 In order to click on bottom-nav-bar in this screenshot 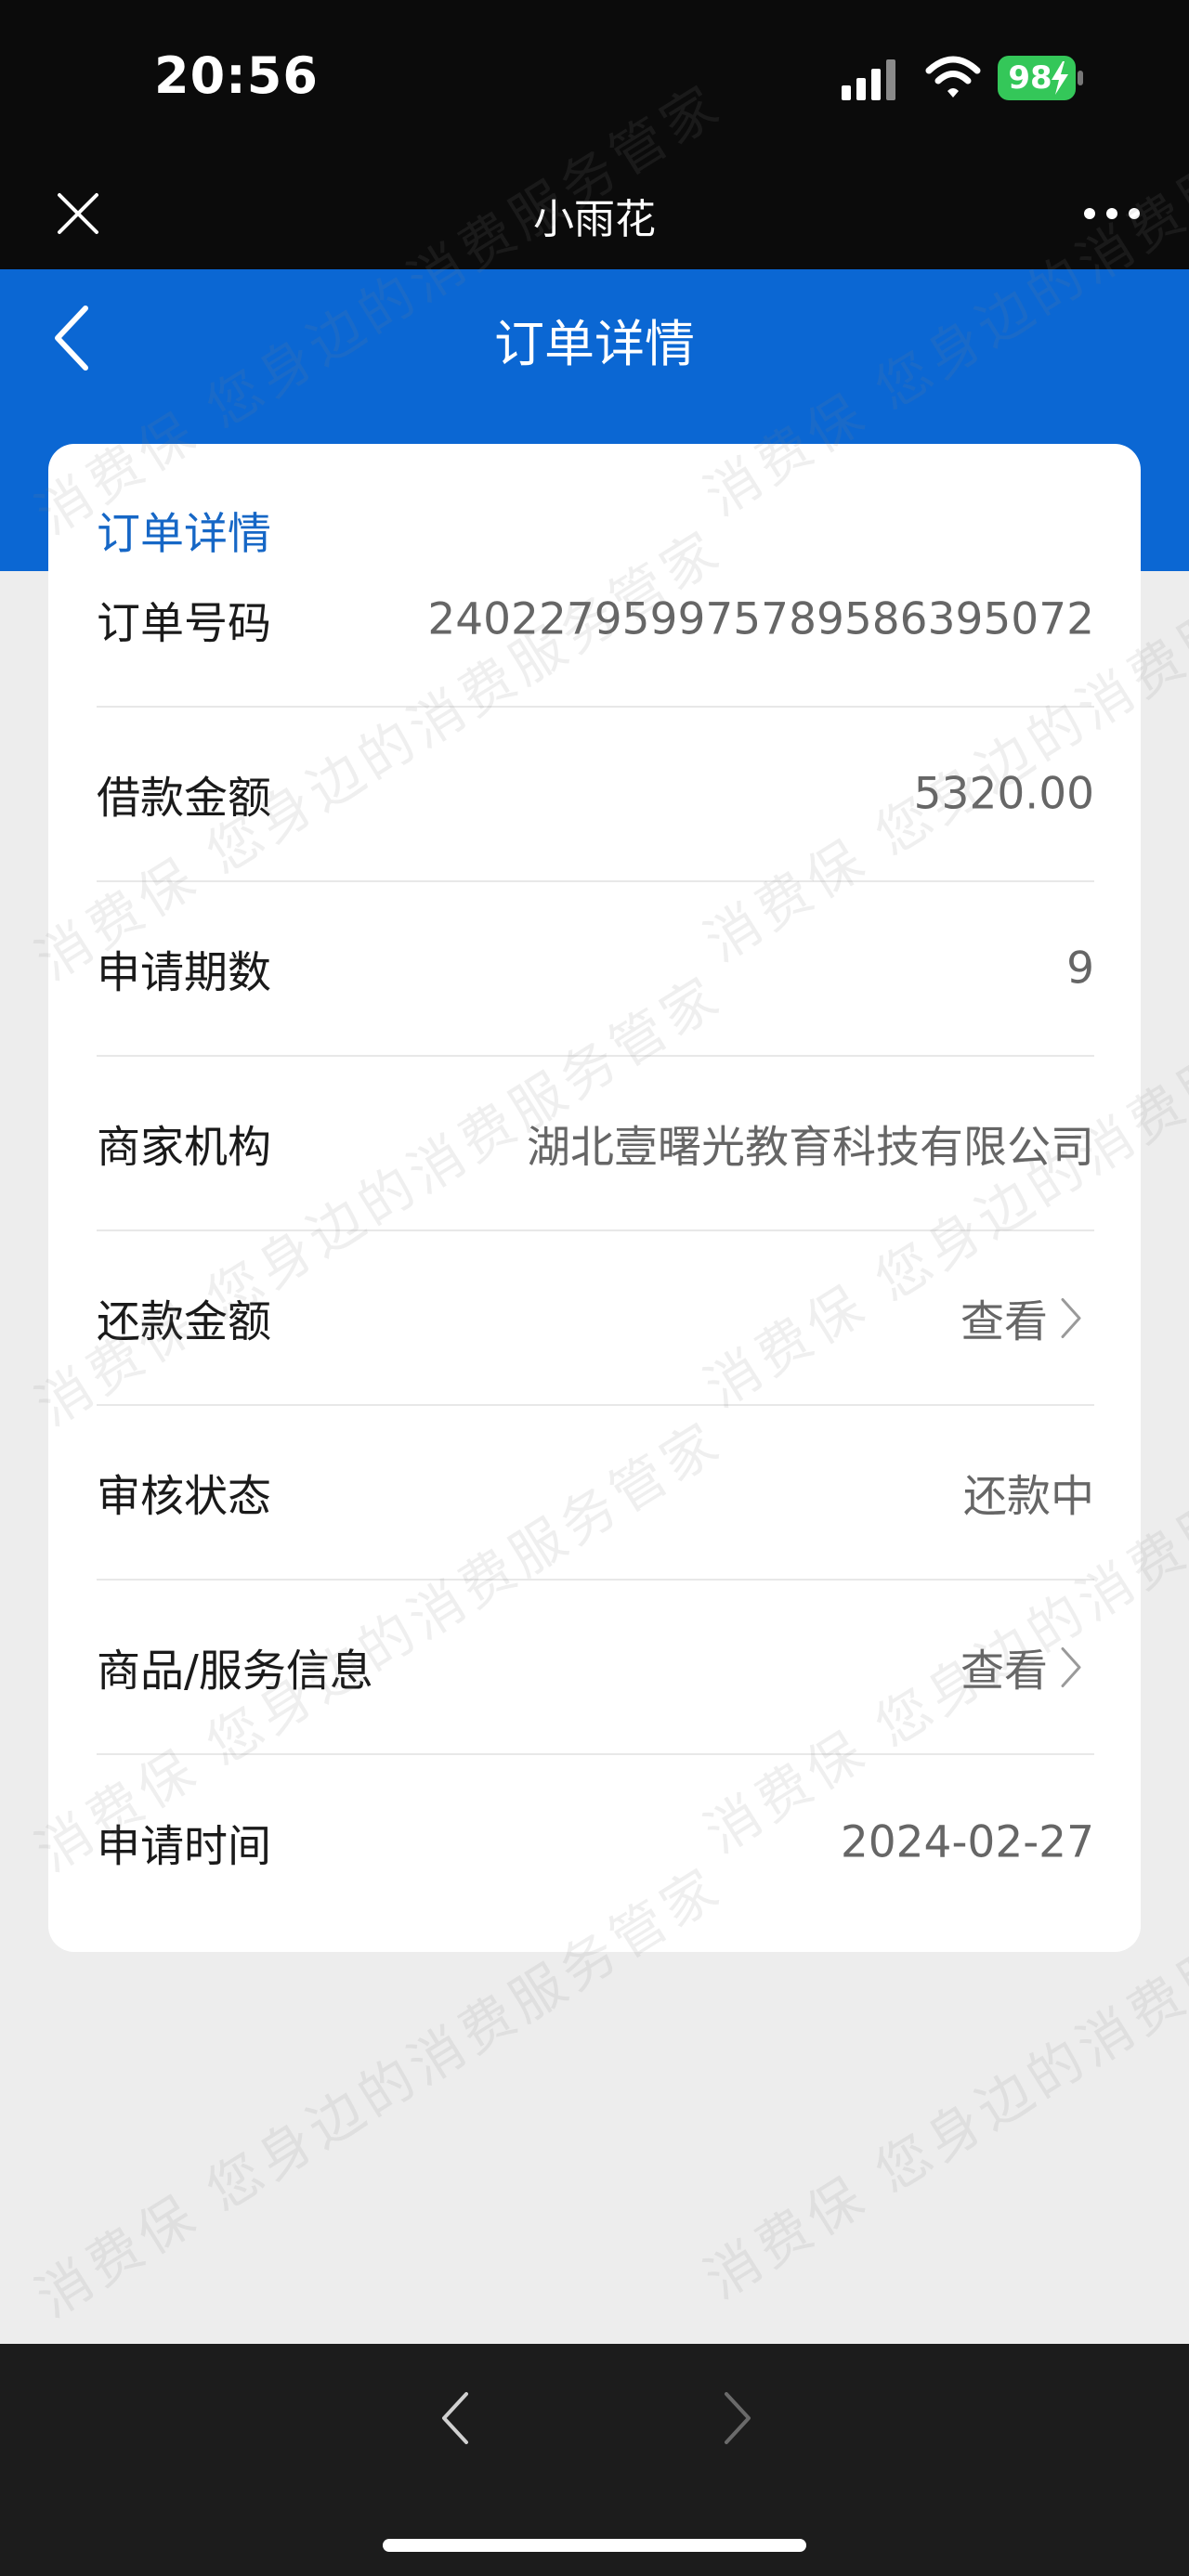, I will do `click(594, 2460)`.